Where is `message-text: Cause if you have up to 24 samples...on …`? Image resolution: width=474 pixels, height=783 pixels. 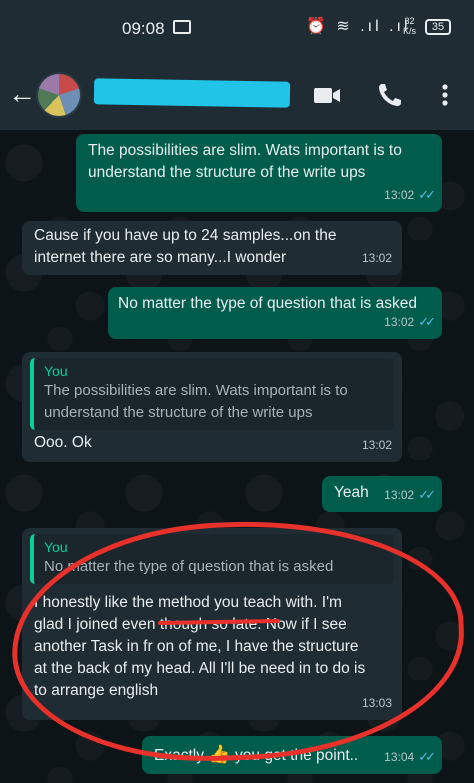
message-text: Cause if you have up to 24 samples...on … is located at coordinates (185, 246).